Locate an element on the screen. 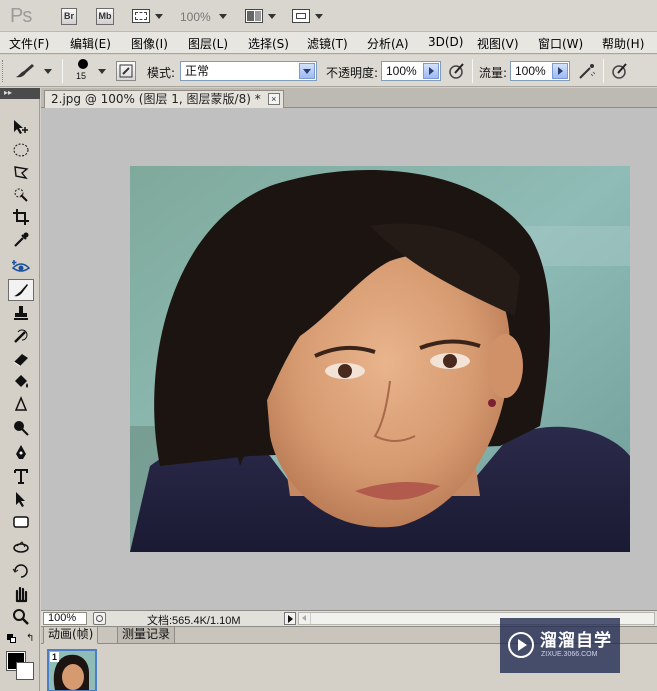 The height and width of the screenshot is (691, 657). path-selection-icon is located at coordinates (20, 499).